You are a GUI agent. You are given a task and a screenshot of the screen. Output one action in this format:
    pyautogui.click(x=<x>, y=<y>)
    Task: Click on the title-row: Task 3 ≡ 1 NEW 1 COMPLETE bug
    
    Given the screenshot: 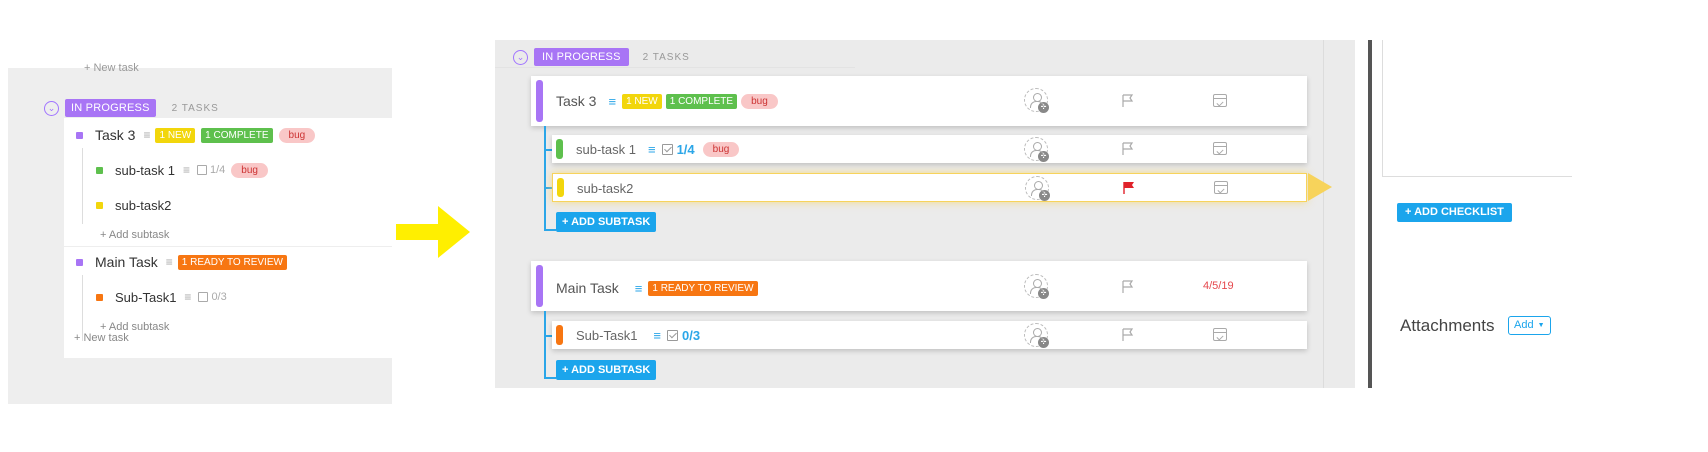 What is the action you would take?
    pyautogui.click(x=667, y=101)
    